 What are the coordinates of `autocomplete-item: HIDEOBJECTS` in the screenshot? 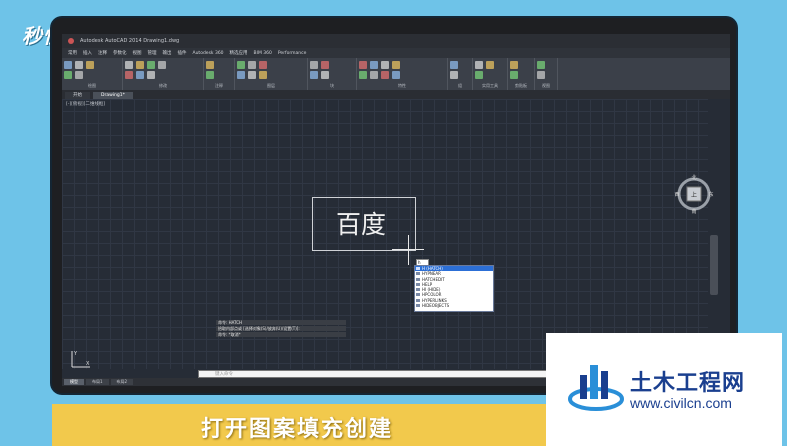 It's located at (454, 305).